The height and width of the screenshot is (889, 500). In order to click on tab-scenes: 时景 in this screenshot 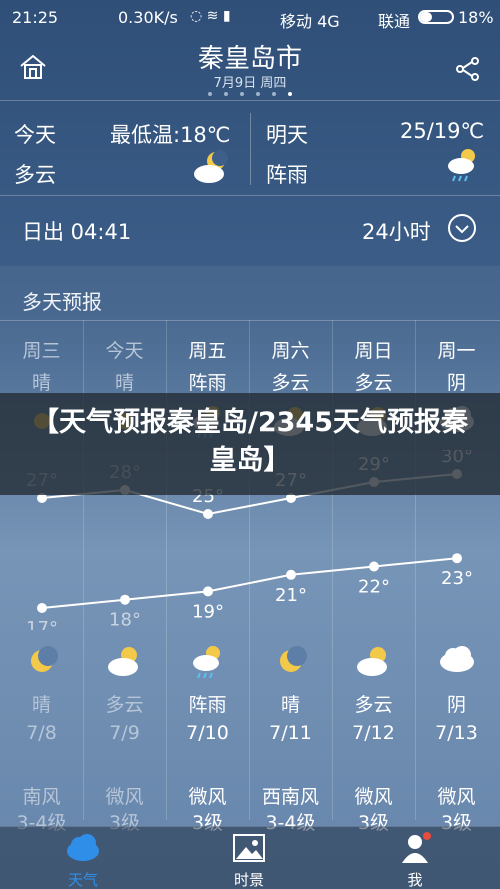, I will do `click(249, 858)`.